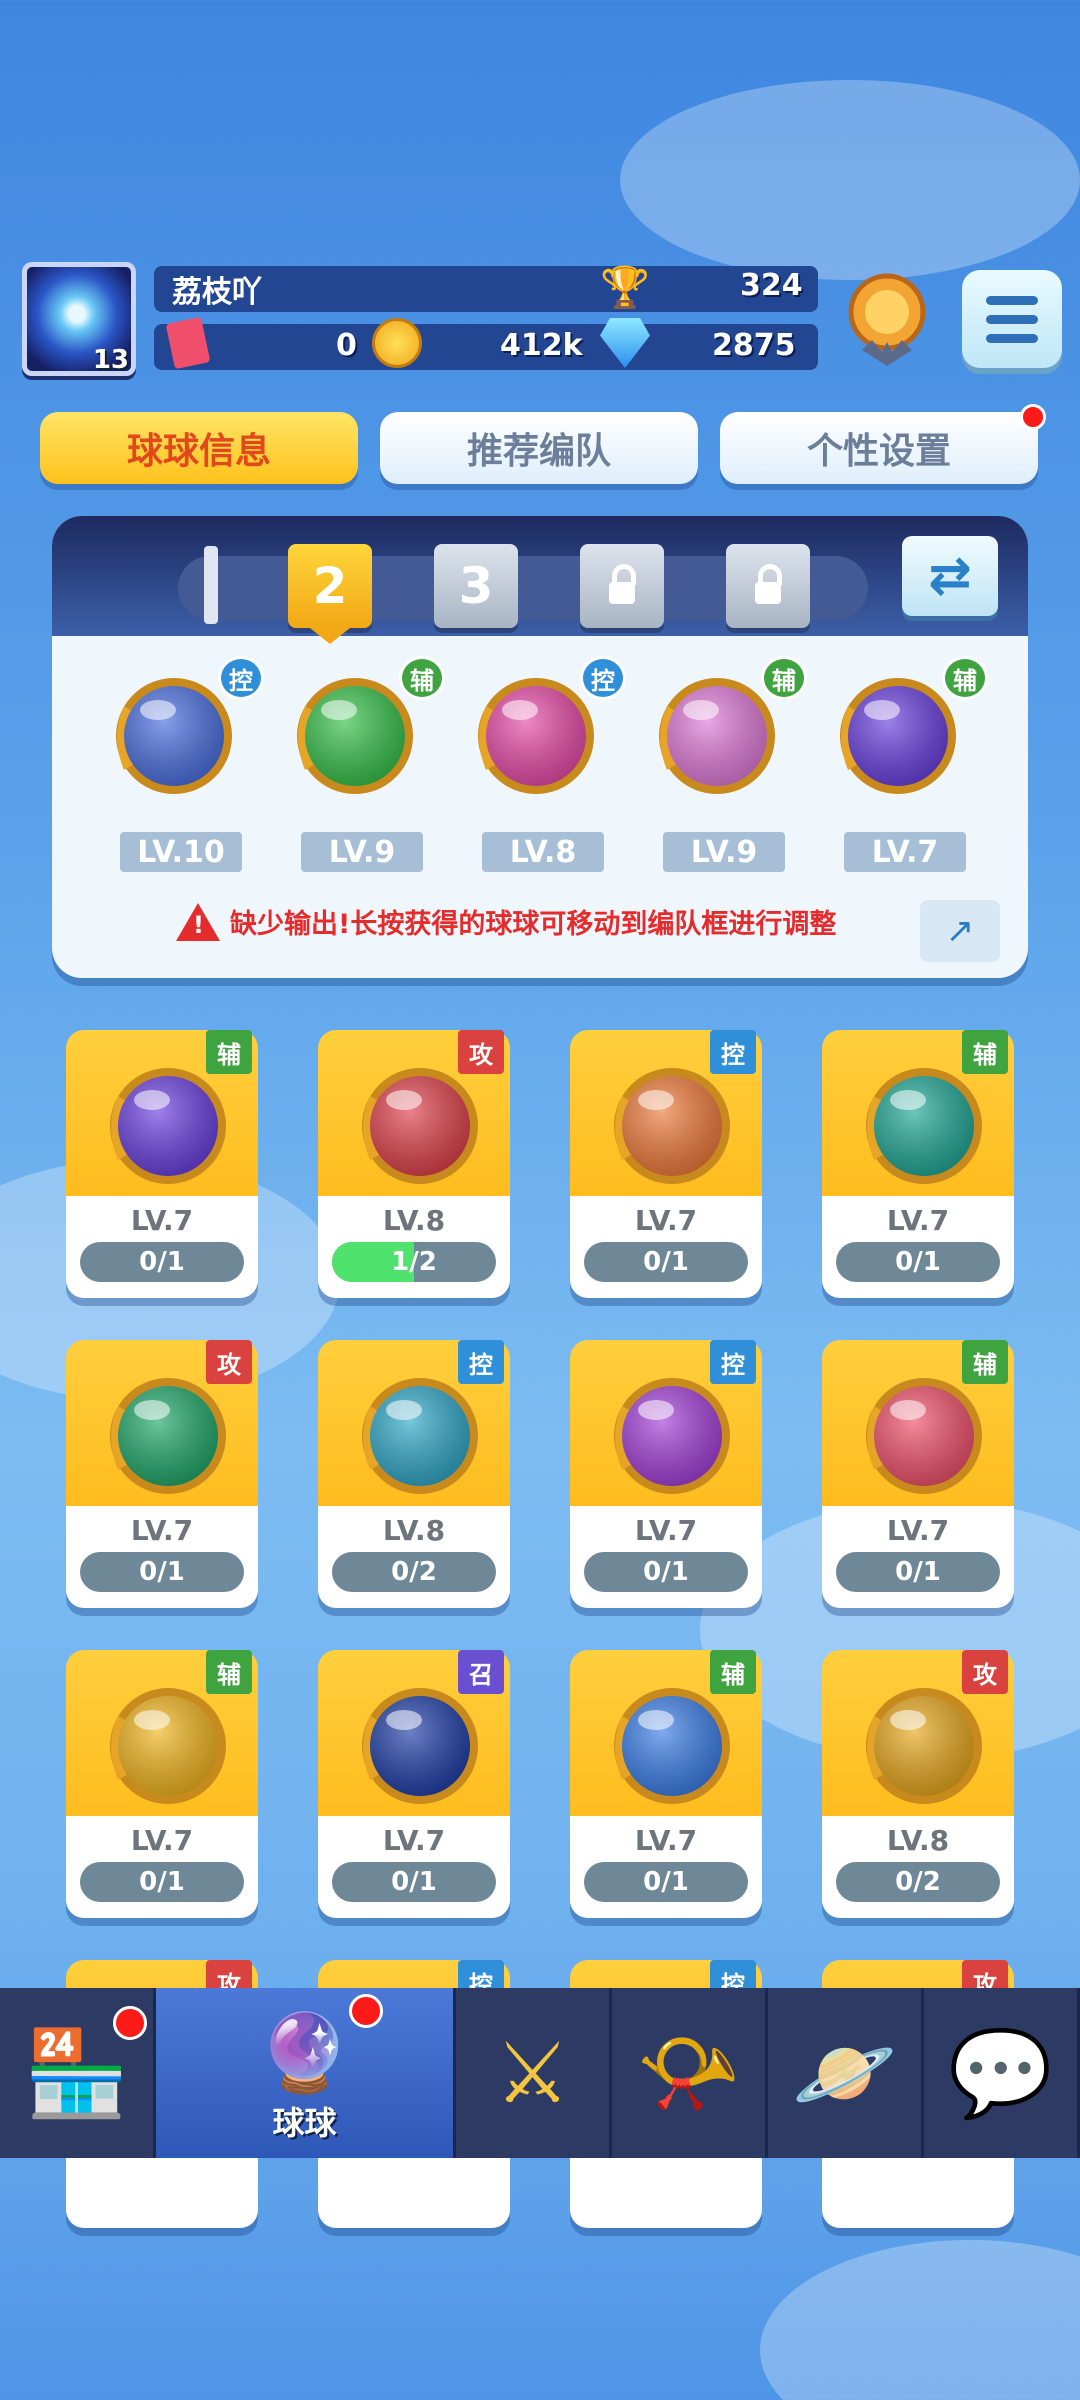  What do you see at coordinates (541, 345) in the screenshot?
I see `coin-count: 412k` at bounding box center [541, 345].